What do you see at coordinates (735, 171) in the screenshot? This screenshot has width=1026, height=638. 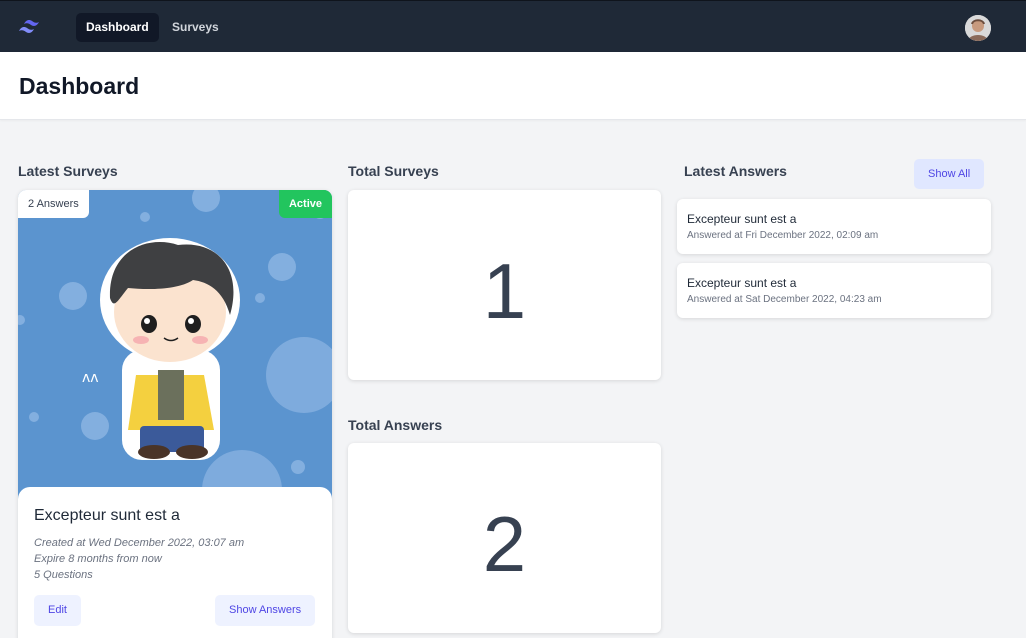 I see `latest-answers-title: Latest Answers` at bounding box center [735, 171].